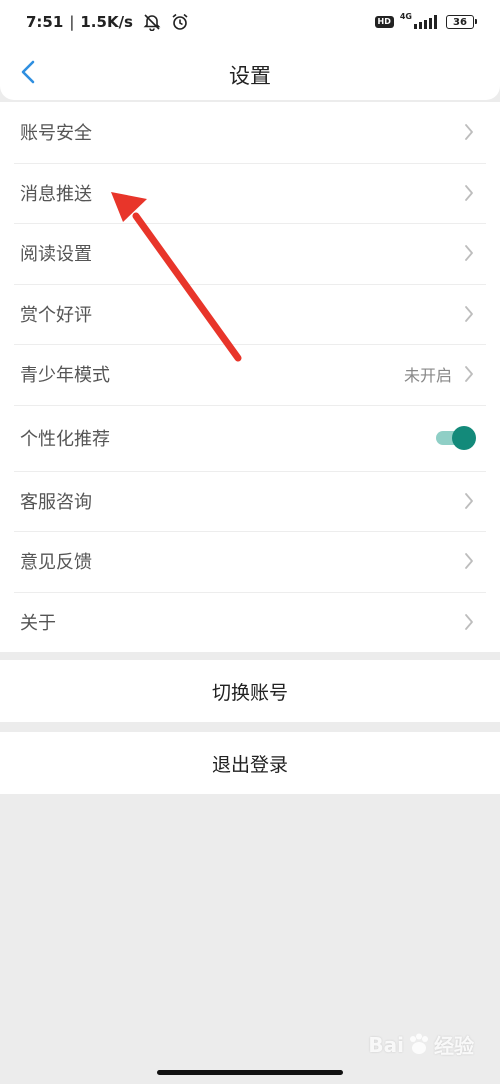 The height and width of the screenshot is (1084, 500). I want to click on network-type: 4G, so click(405, 16).